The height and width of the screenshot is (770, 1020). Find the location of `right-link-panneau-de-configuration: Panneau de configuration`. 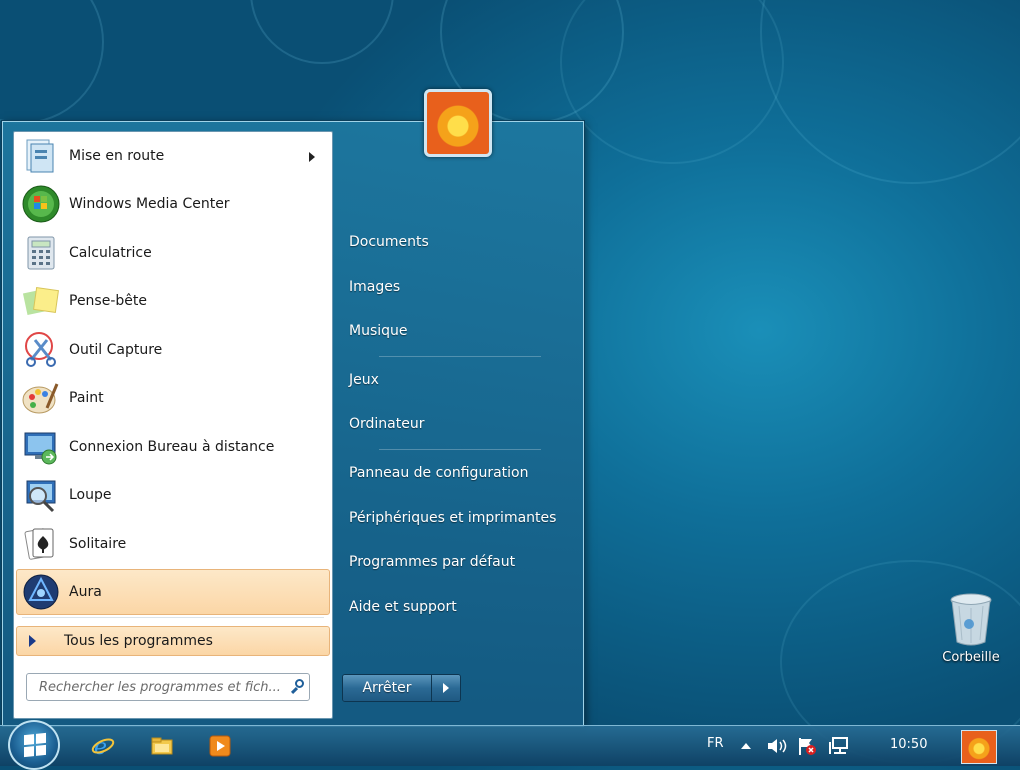

right-link-panneau-de-configuration: Panneau de configuration is located at coordinates (438, 473).